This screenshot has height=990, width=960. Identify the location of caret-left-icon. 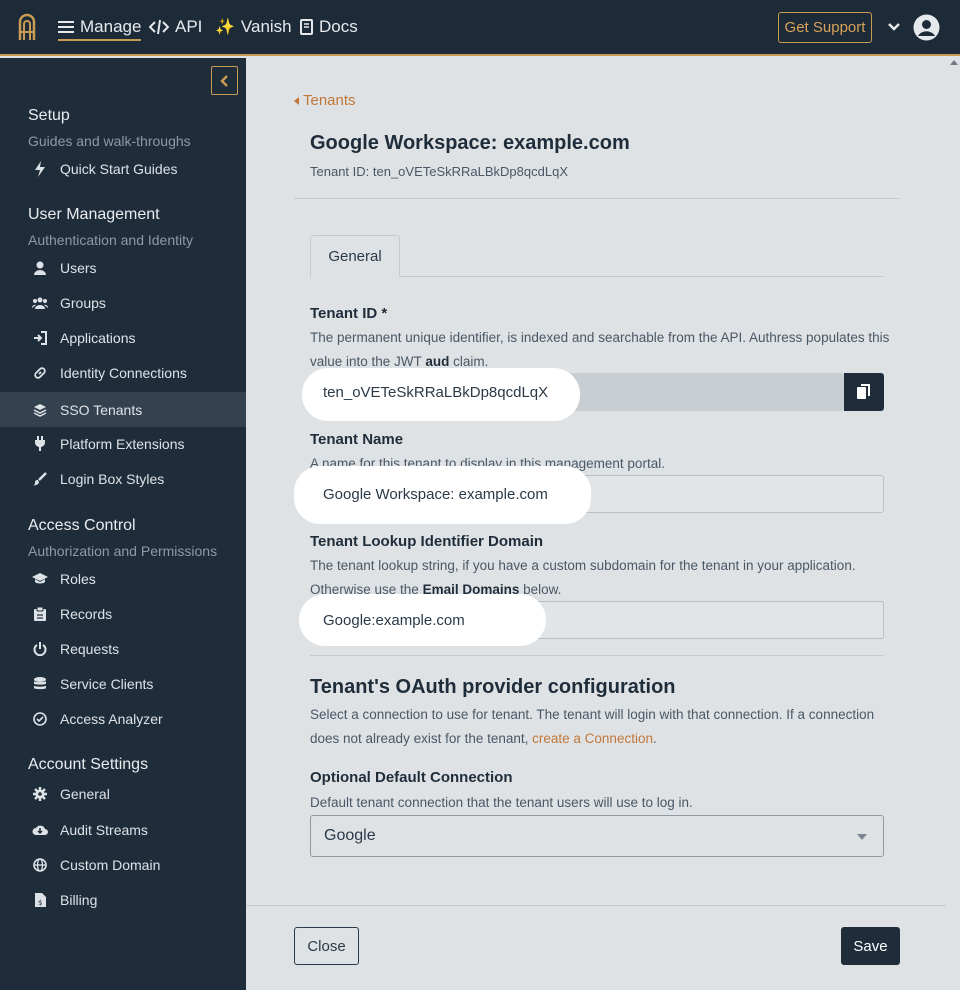
(296, 100).